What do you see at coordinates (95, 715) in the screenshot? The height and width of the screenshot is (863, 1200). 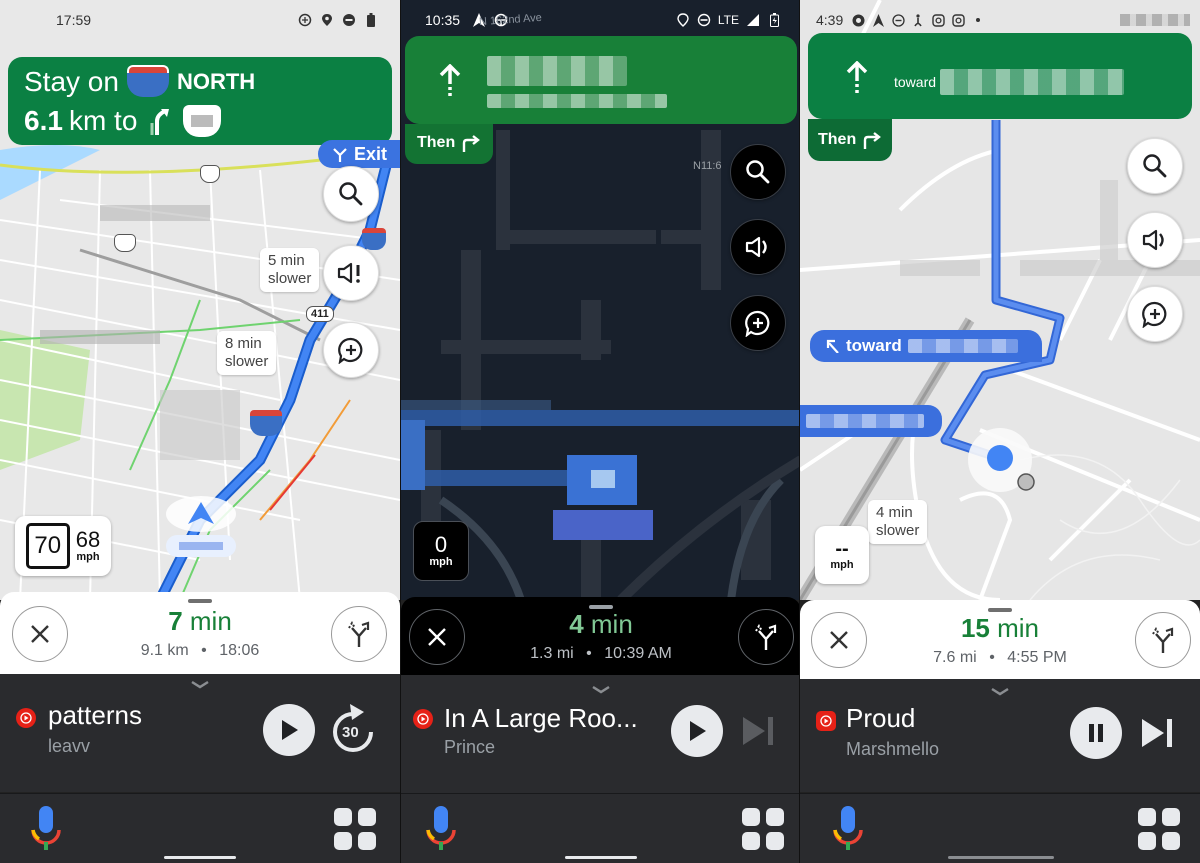 I see `track-title: patterns` at bounding box center [95, 715].